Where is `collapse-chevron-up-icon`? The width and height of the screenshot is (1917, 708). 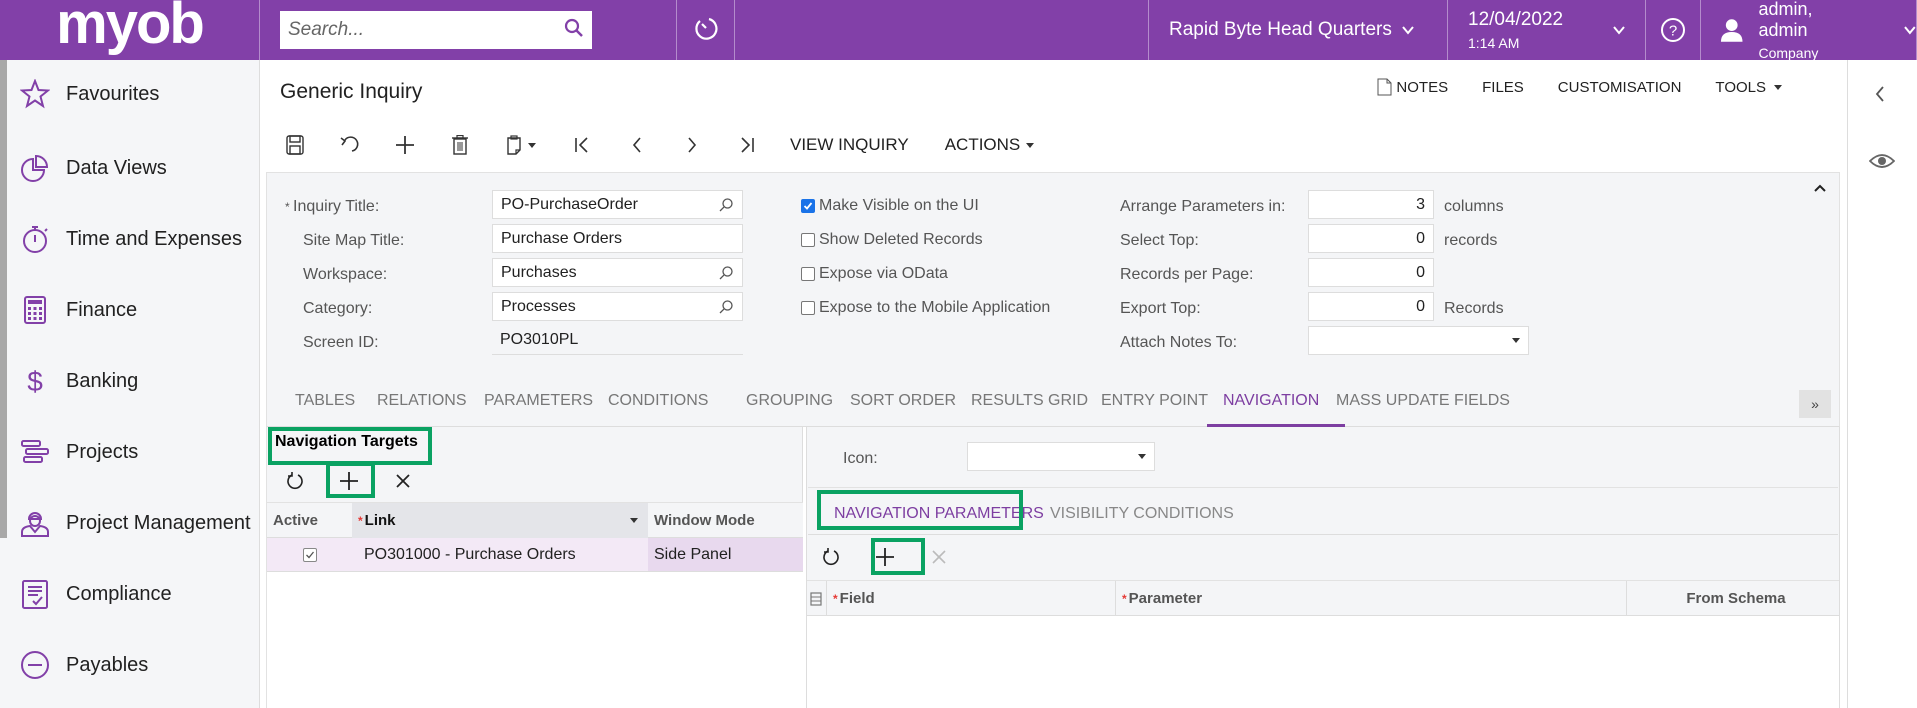 collapse-chevron-up-icon is located at coordinates (1820, 188).